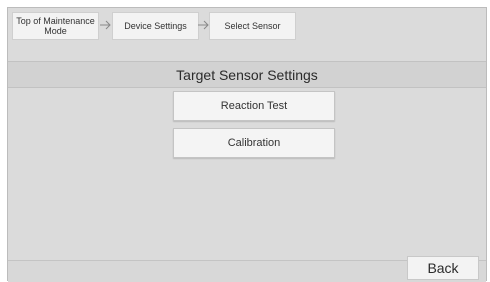 The width and height of the screenshot is (490, 282). What do you see at coordinates (252, 26) in the screenshot?
I see `breadcrumb-select-sensor: Select Sensor` at bounding box center [252, 26].